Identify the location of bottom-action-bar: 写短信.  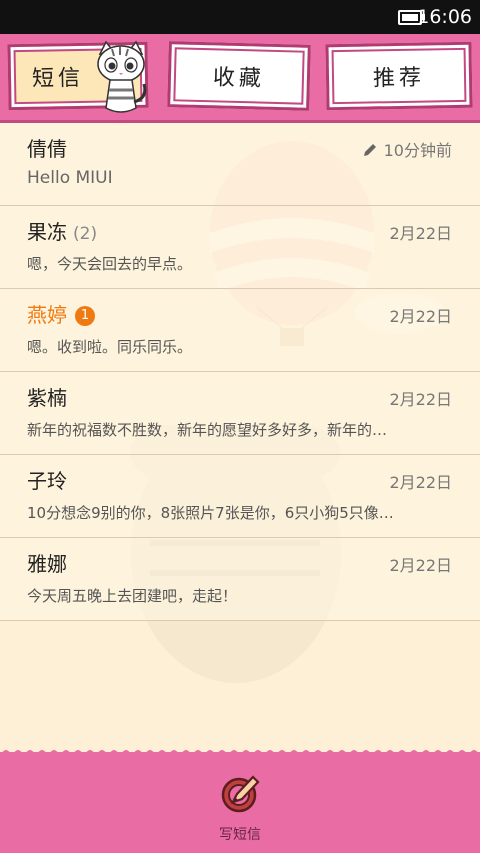
(240, 801).